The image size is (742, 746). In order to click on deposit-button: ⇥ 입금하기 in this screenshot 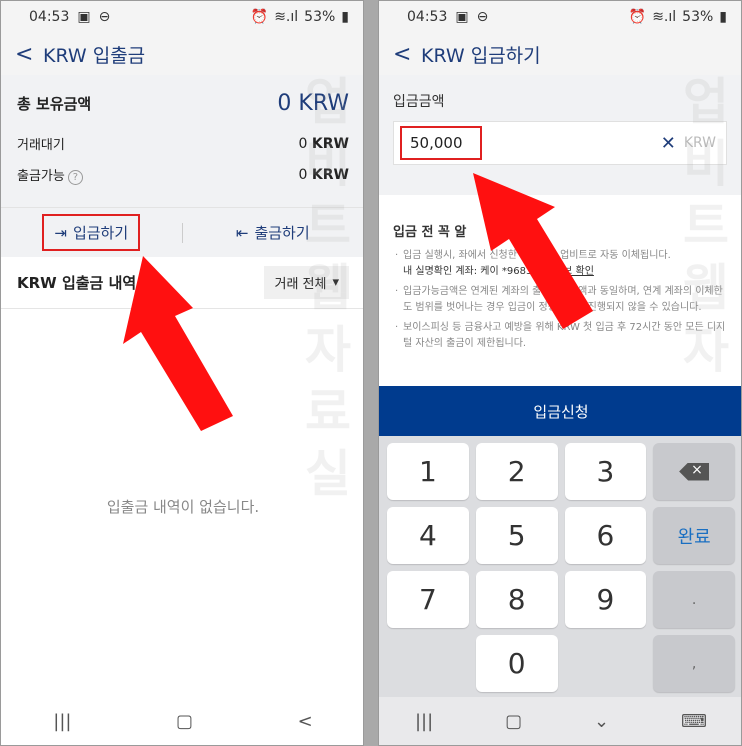, I will do `click(91, 232)`.